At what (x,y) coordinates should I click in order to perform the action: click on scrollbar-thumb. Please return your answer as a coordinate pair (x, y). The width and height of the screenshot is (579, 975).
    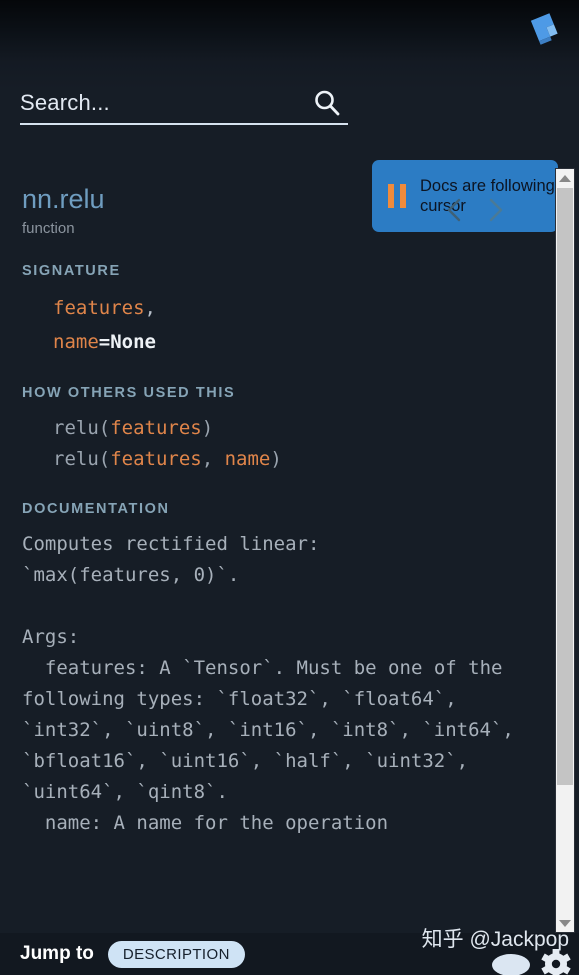
    Looking at the image, I should click on (565, 486).